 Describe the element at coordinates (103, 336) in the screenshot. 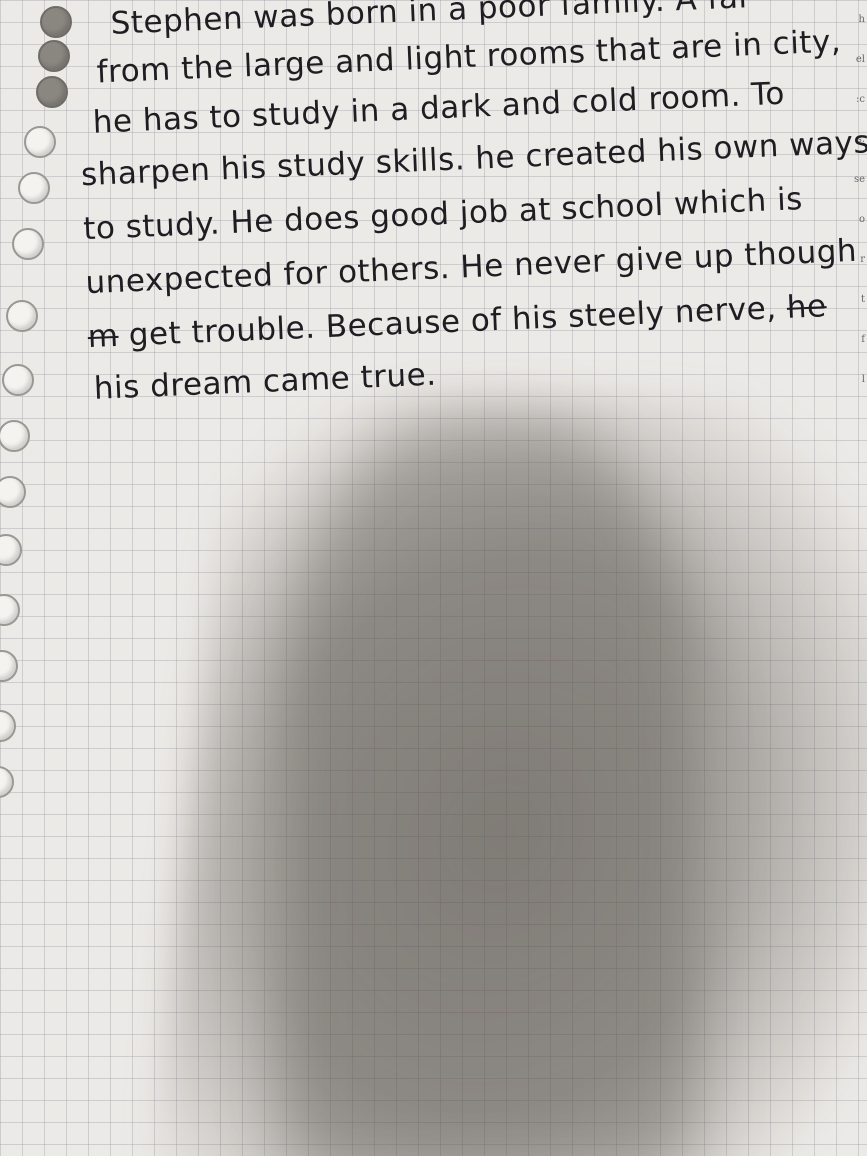

I see `struck-word: m` at that location.